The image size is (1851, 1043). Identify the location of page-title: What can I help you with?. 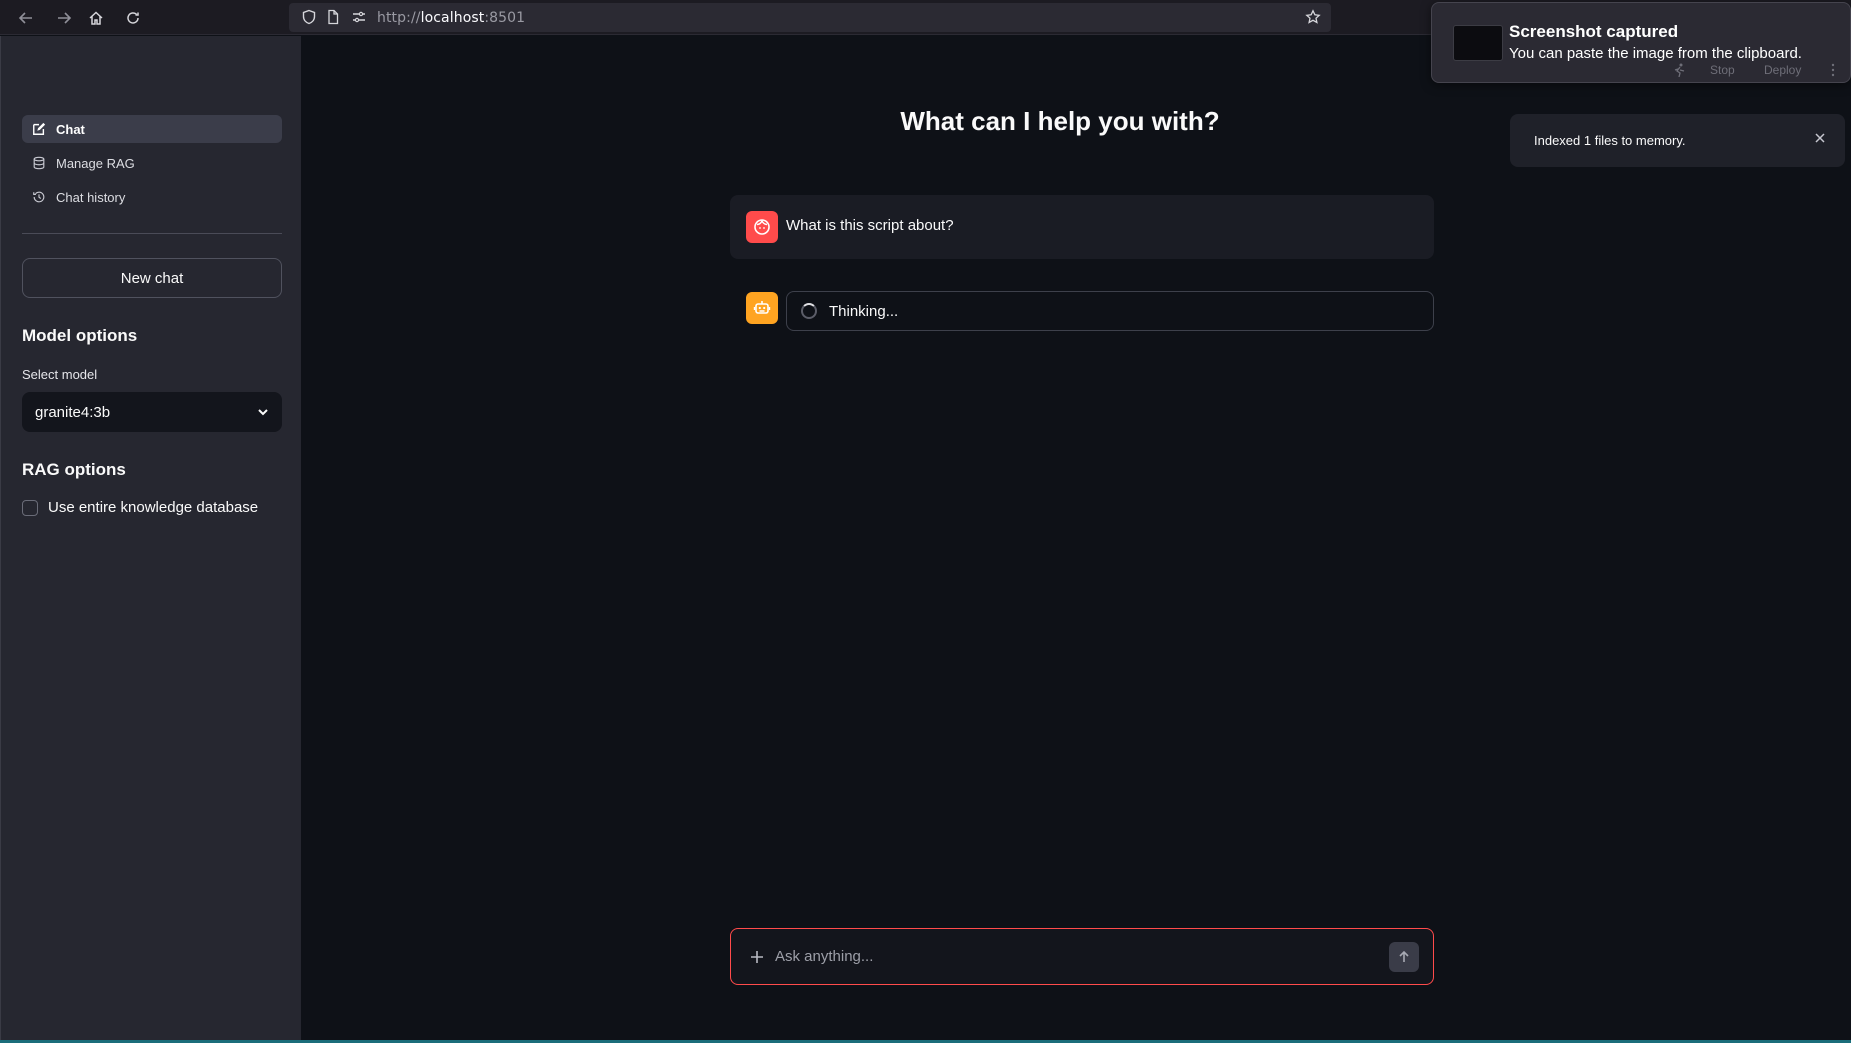
(1060, 121).